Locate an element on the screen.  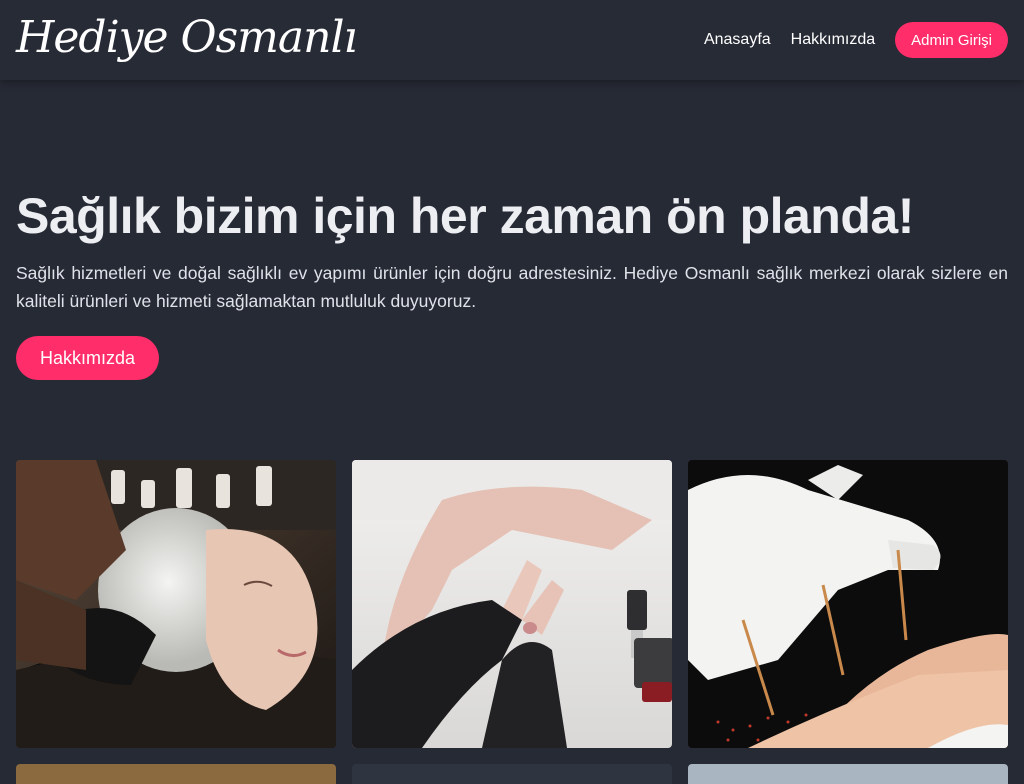
gallery-image-hair-wash is located at coordinates (176, 604).